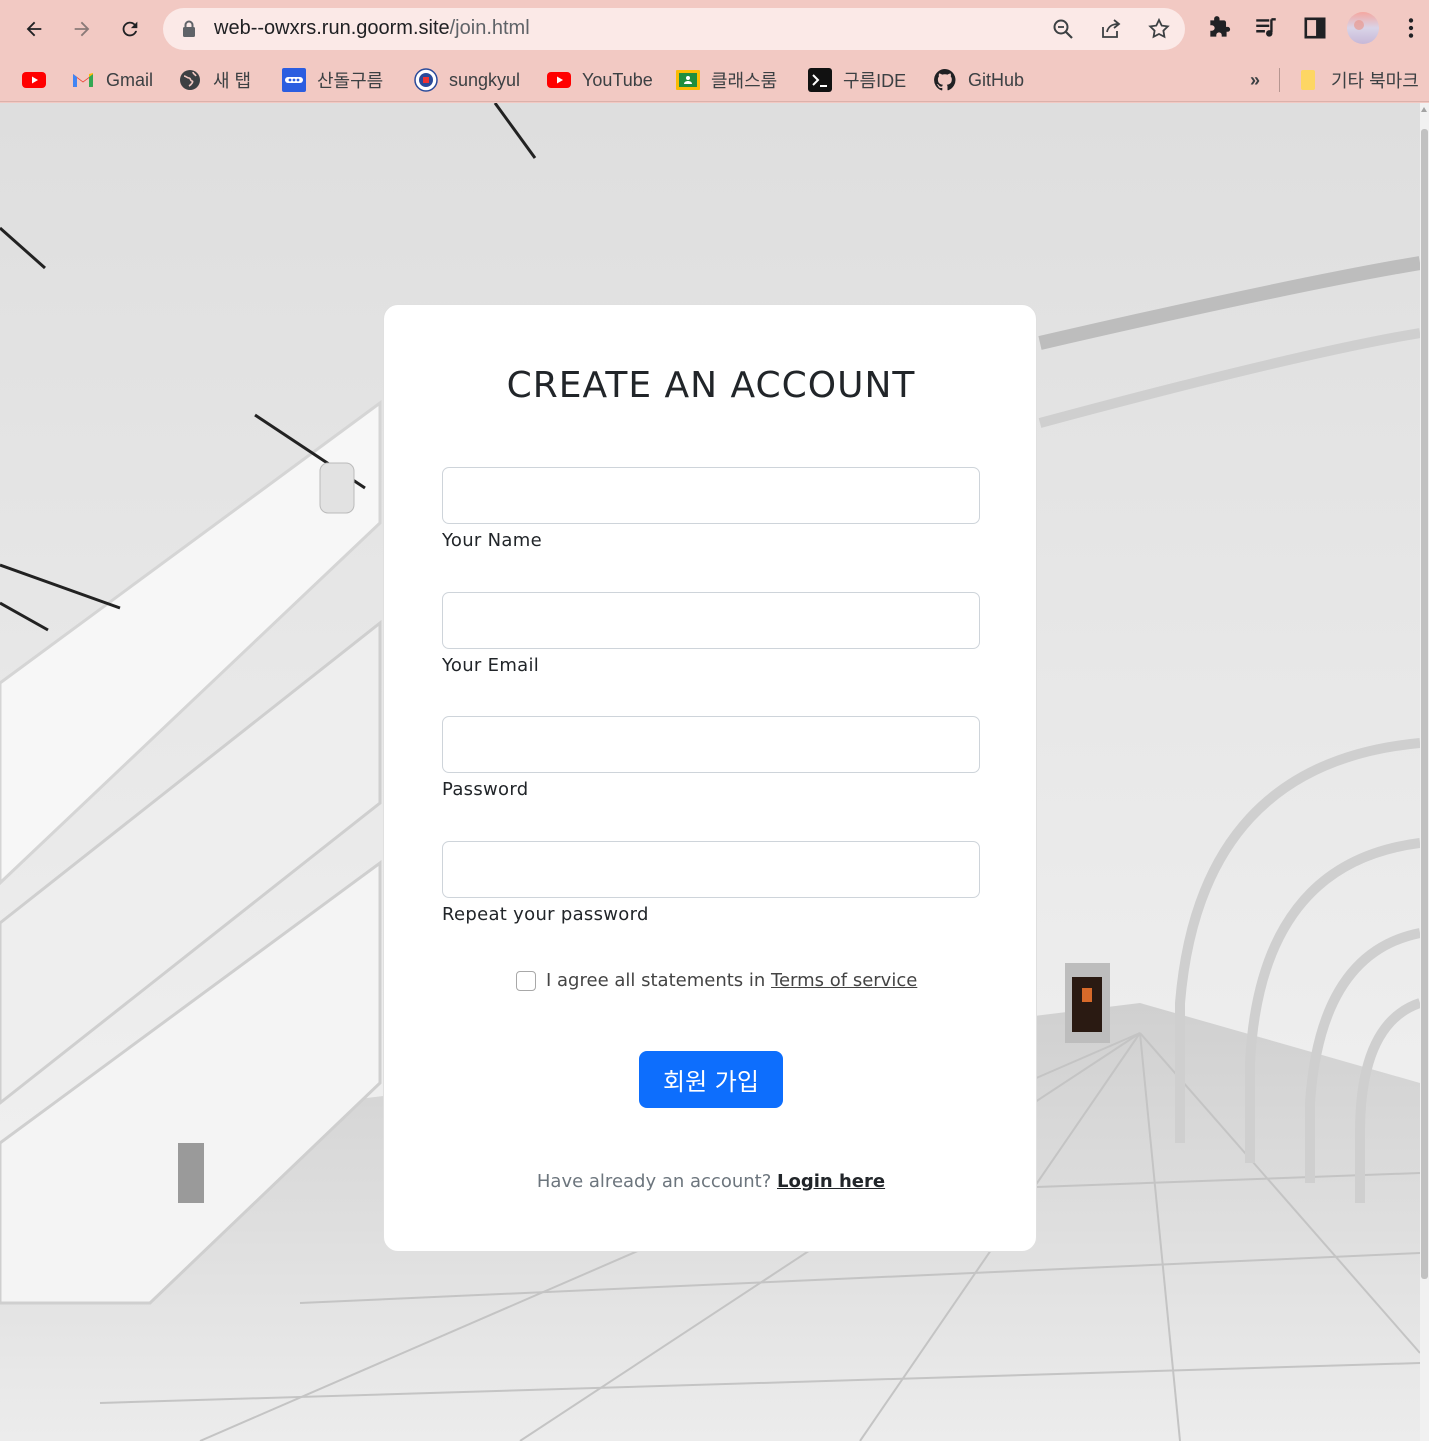 Image resolution: width=1429 pixels, height=1441 pixels. Describe the element at coordinates (674, 29) in the screenshot. I see `address-bar: web--owxrs.run.goorm.site/join.html` at that location.